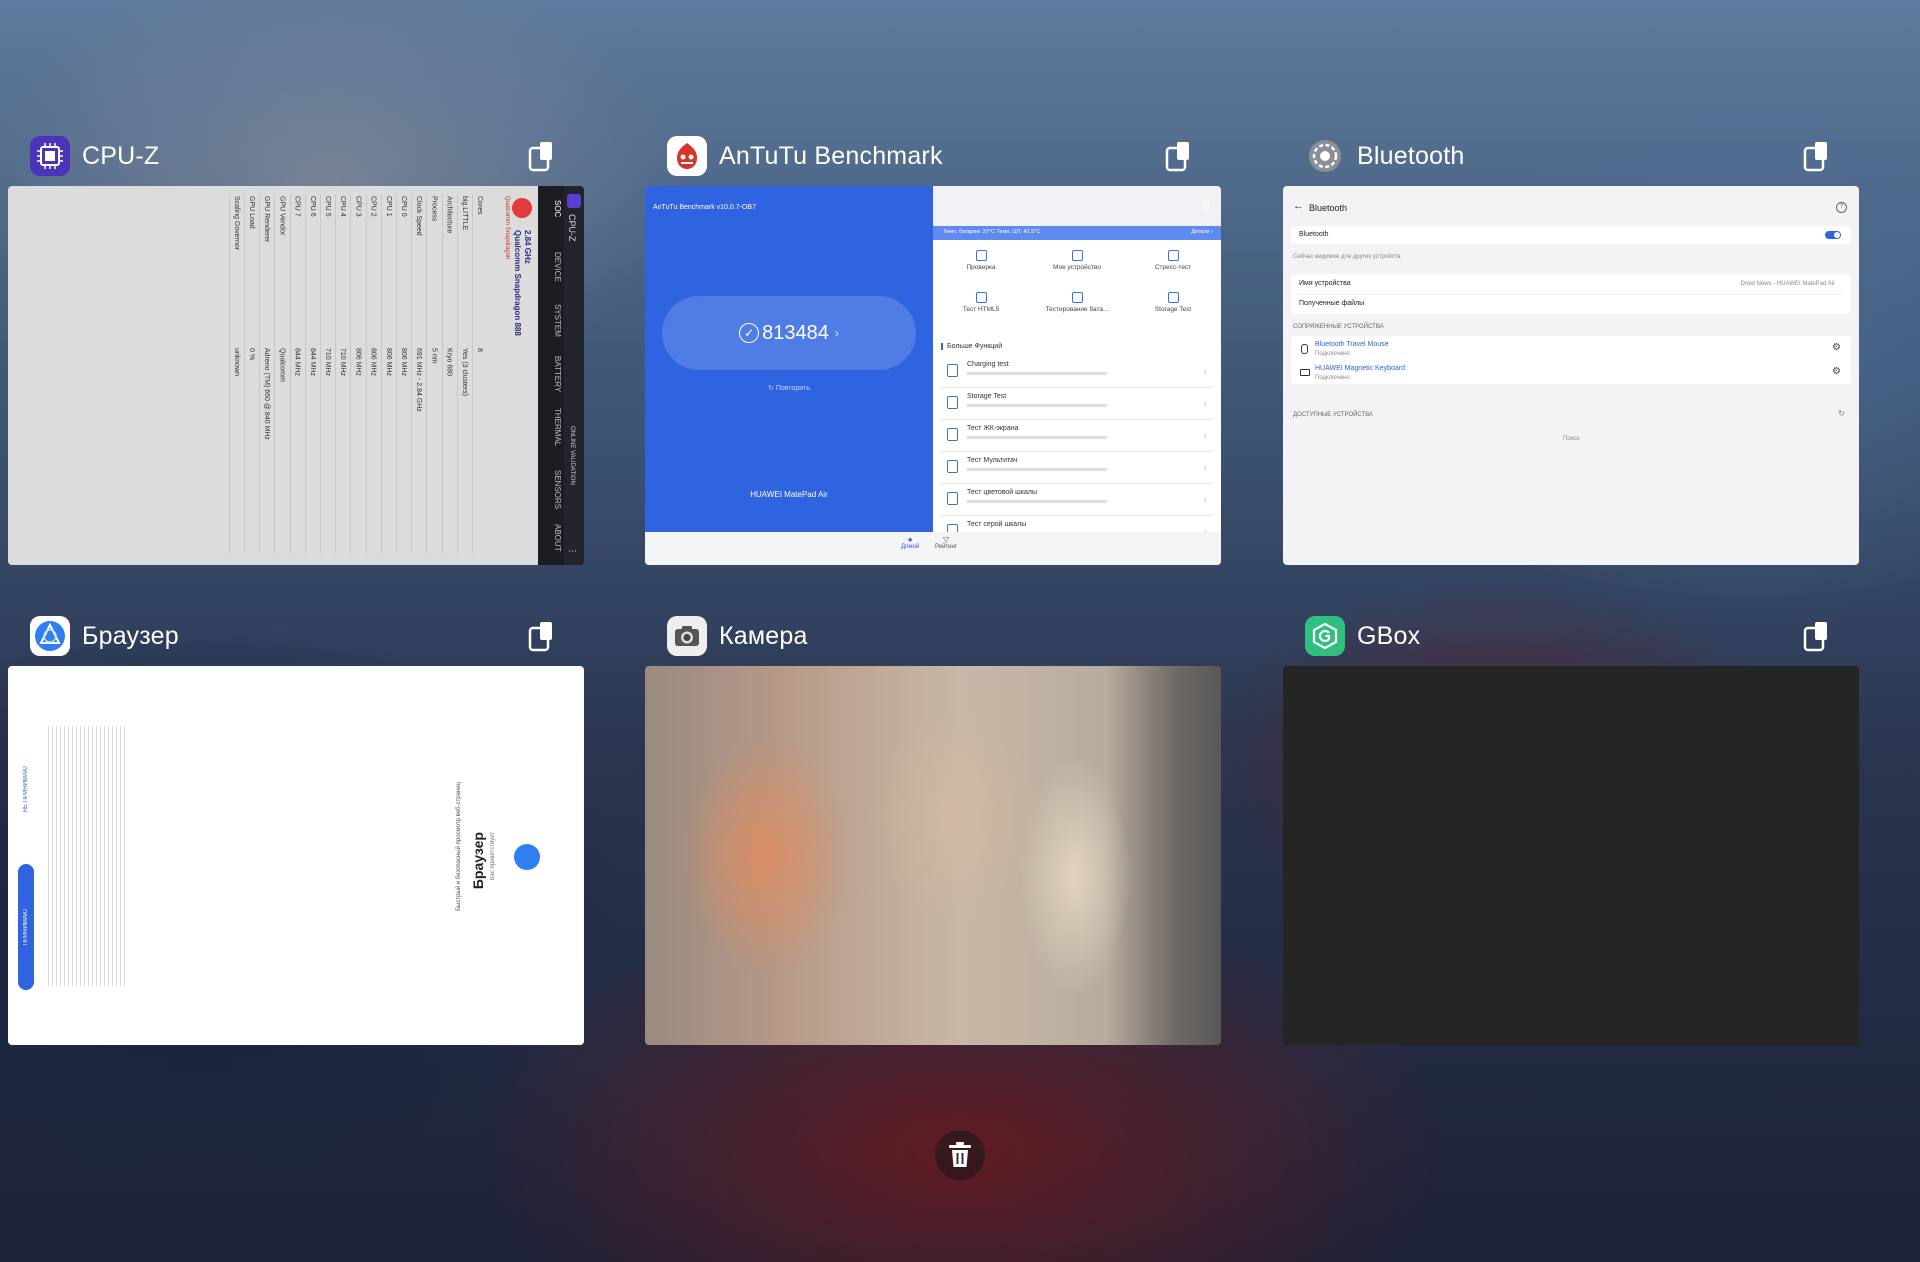 This screenshot has height=1262, width=1920. I want to click on spec-value: 5 nm, so click(434, 356).